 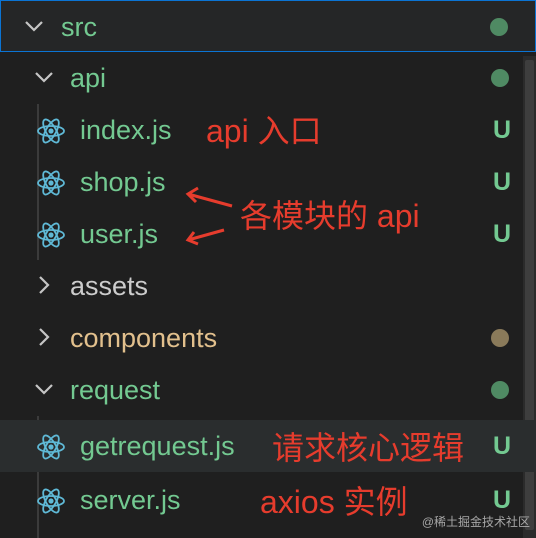 What do you see at coordinates (123, 182) in the screenshot?
I see `file-label: shop.js` at bounding box center [123, 182].